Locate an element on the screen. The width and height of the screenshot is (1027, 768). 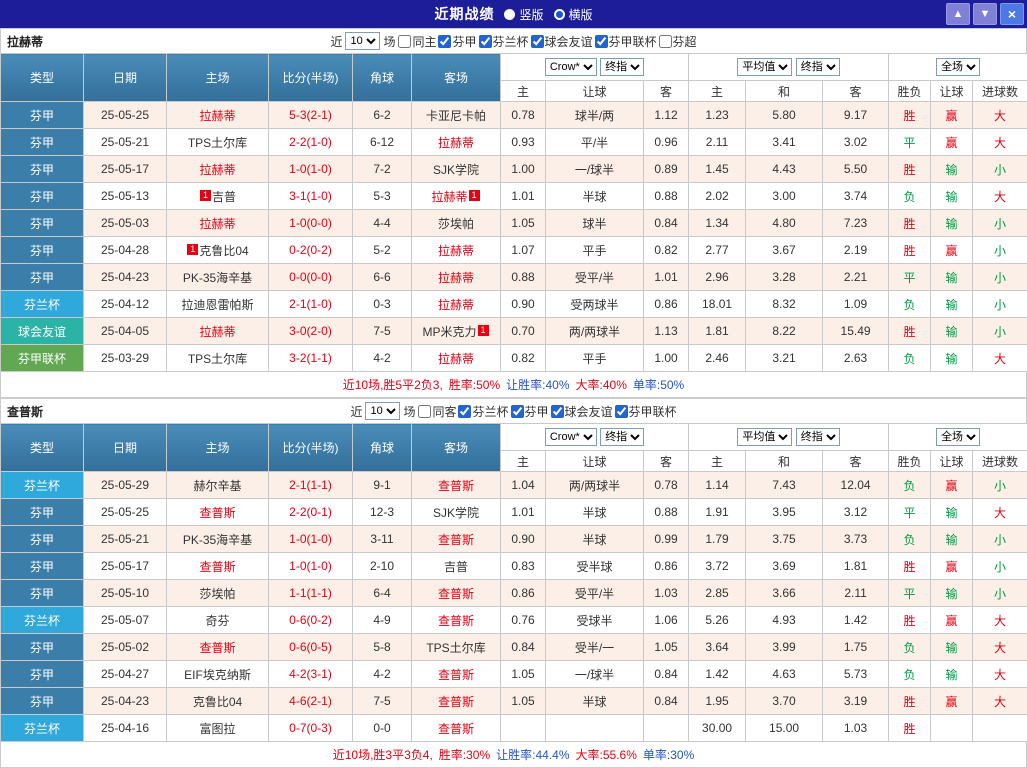
score-link: 0-7(0-3) is located at coordinates (311, 728).